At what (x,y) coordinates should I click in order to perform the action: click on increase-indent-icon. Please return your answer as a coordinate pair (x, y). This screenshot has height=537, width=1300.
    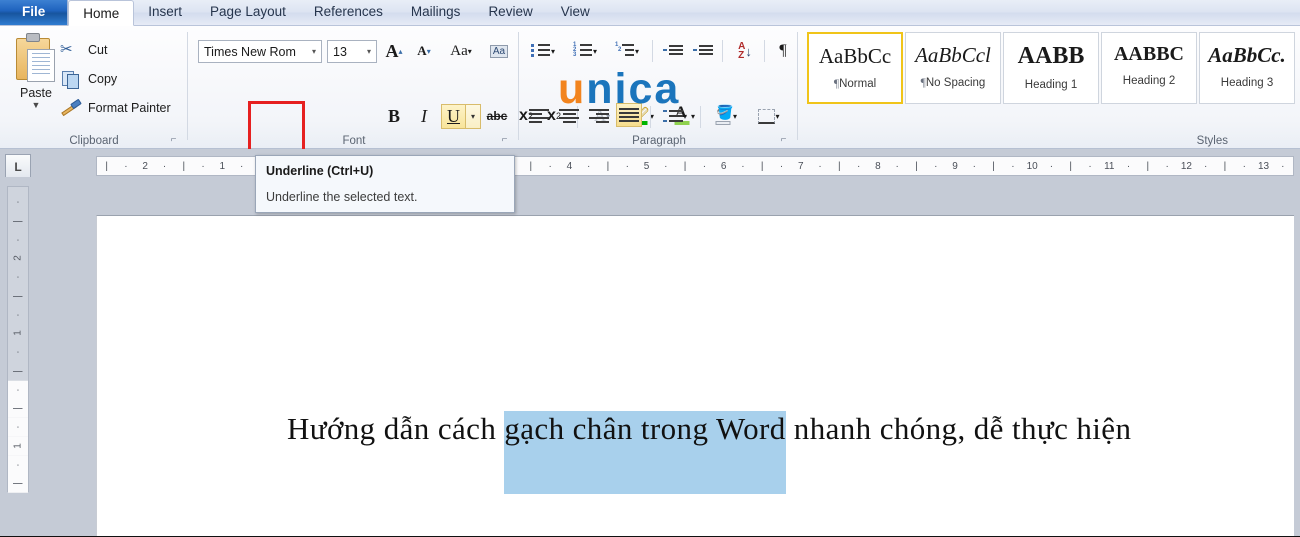
    Looking at the image, I should click on (703, 51).